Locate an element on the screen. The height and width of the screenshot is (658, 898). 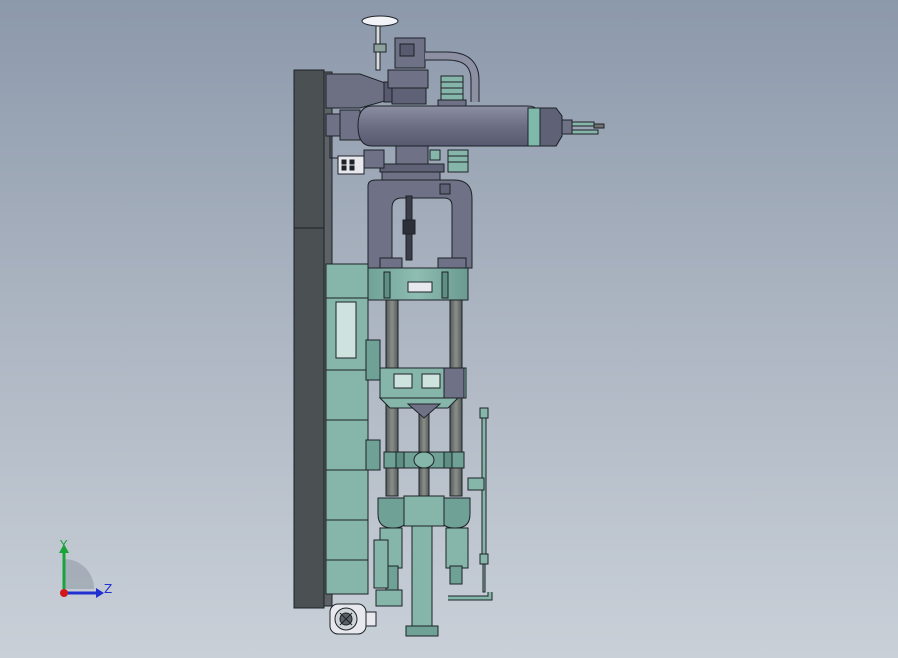
z-axis-arrowhead is located at coordinates (100, 593).